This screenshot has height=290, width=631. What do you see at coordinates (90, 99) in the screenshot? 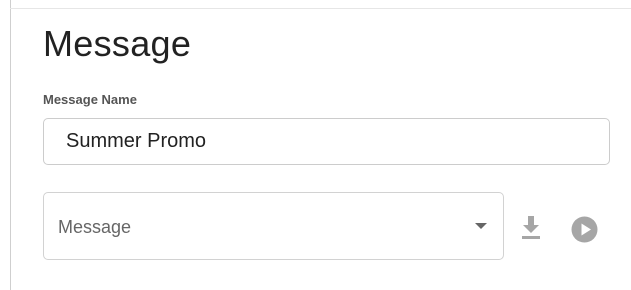
I see `message-name-label: Message Name` at bounding box center [90, 99].